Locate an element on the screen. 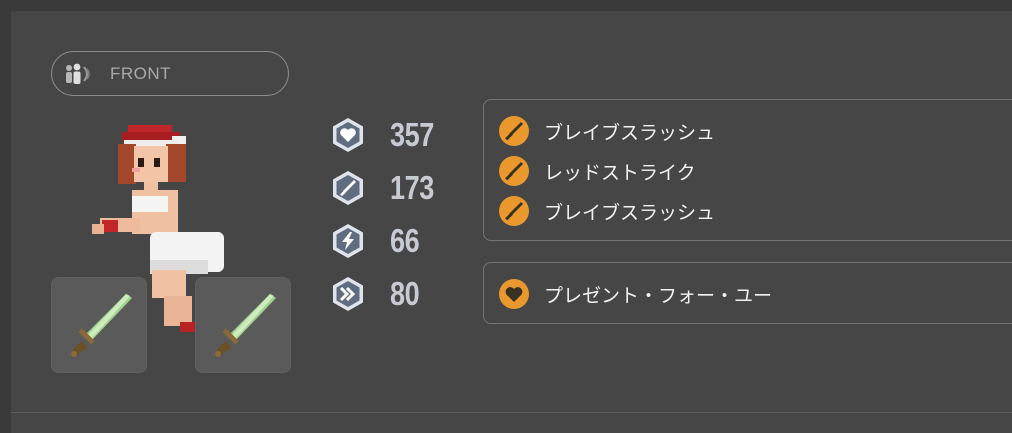 This screenshot has height=433, width=1012. skill-1: ブレイブスラッシュ is located at coordinates (606, 131).